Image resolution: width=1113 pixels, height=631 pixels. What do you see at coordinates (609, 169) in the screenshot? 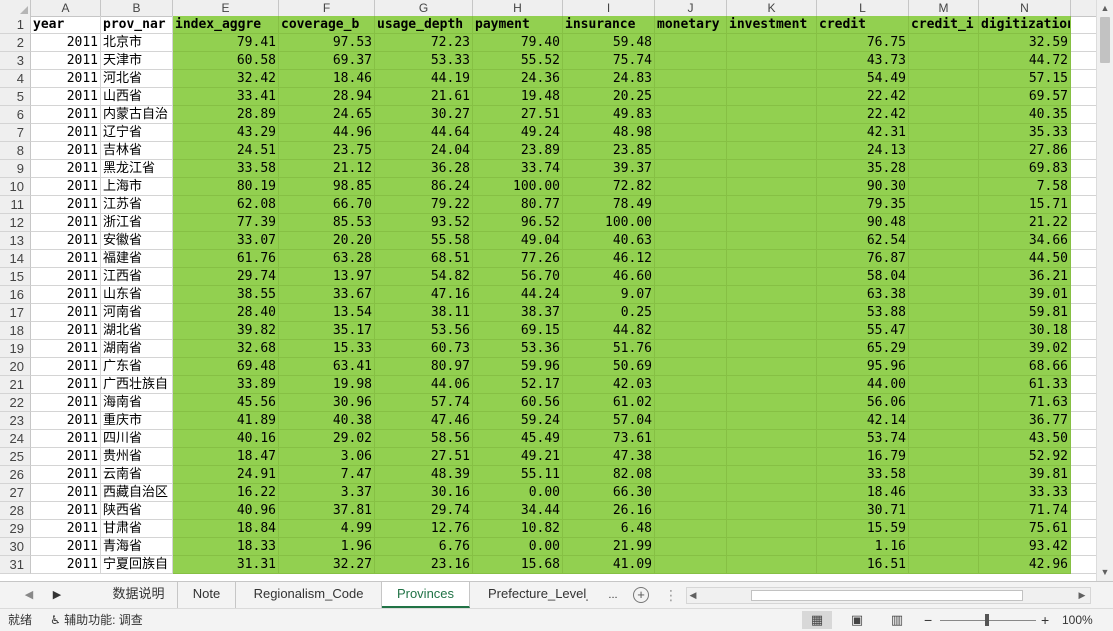
I see `cell: 39.37` at bounding box center [609, 169].